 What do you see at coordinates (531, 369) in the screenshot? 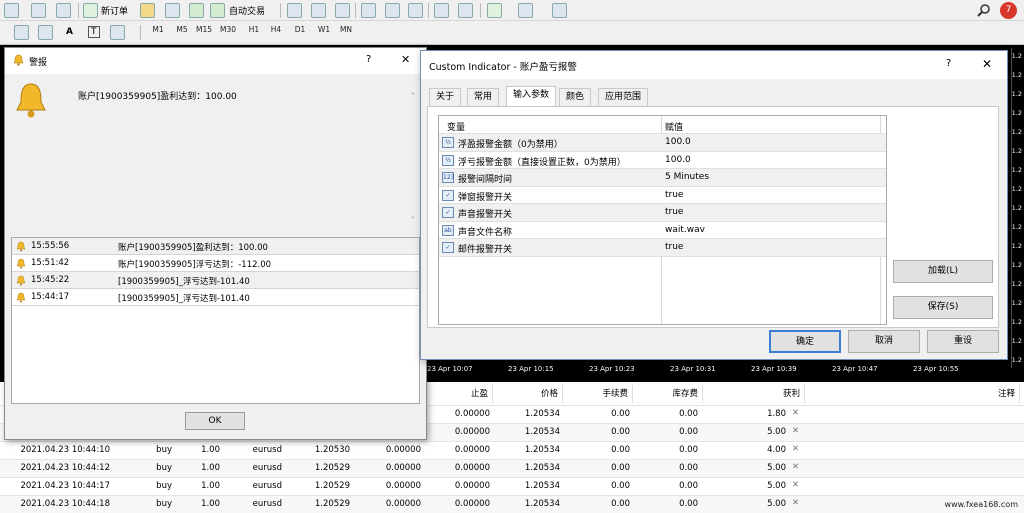
I see `date-tick: 23 Apr 10:15` at bounding box center [531, 369].